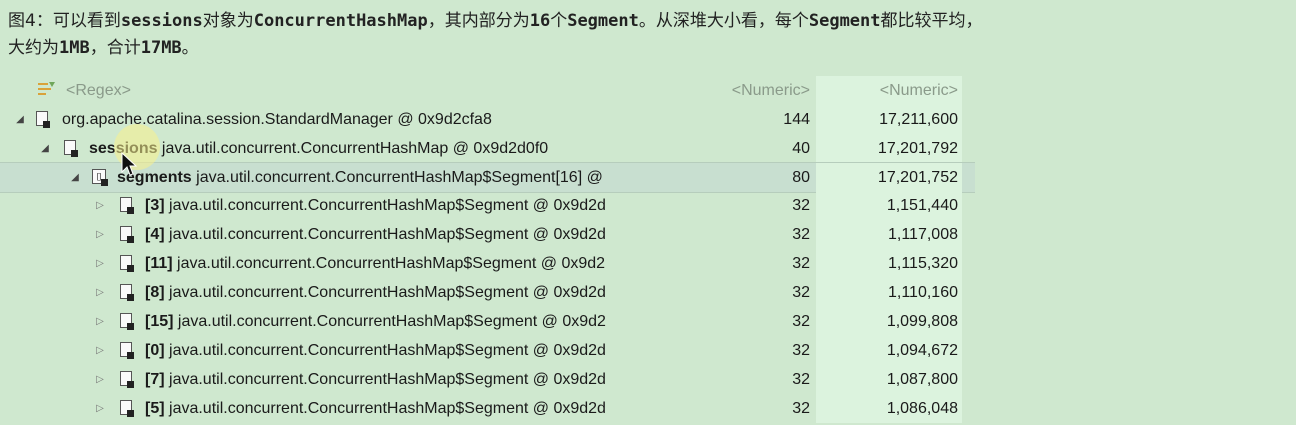 The width and height of the screenshot is (1296, 425). I want to click on retained-heap-cell: 1,087,800, so click(889, 379).